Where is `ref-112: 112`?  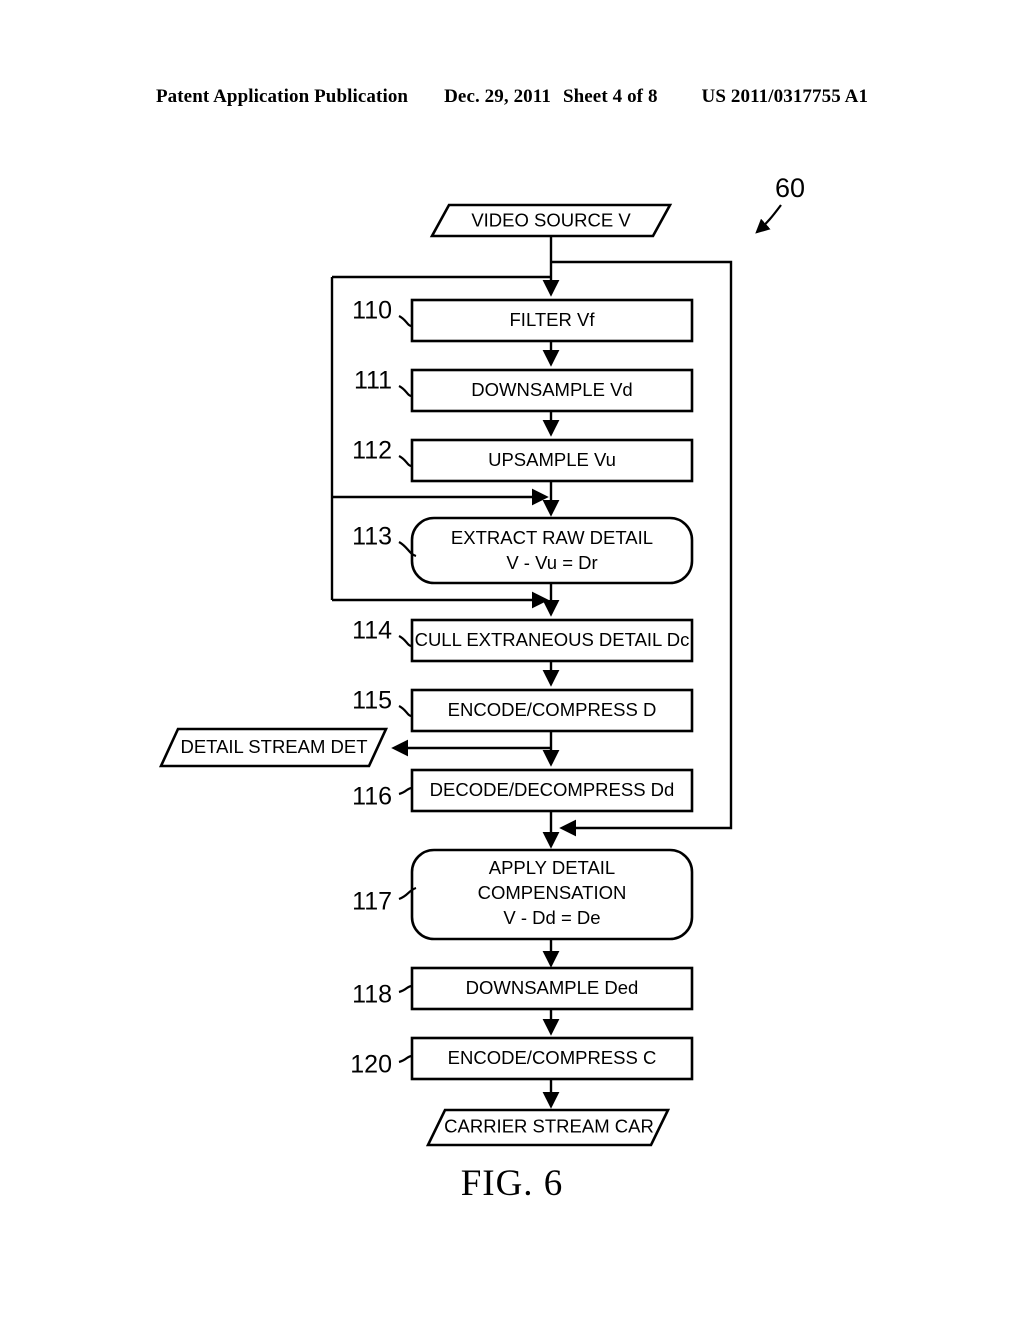 ref-112: 112 is located at coordinates (372, 451).